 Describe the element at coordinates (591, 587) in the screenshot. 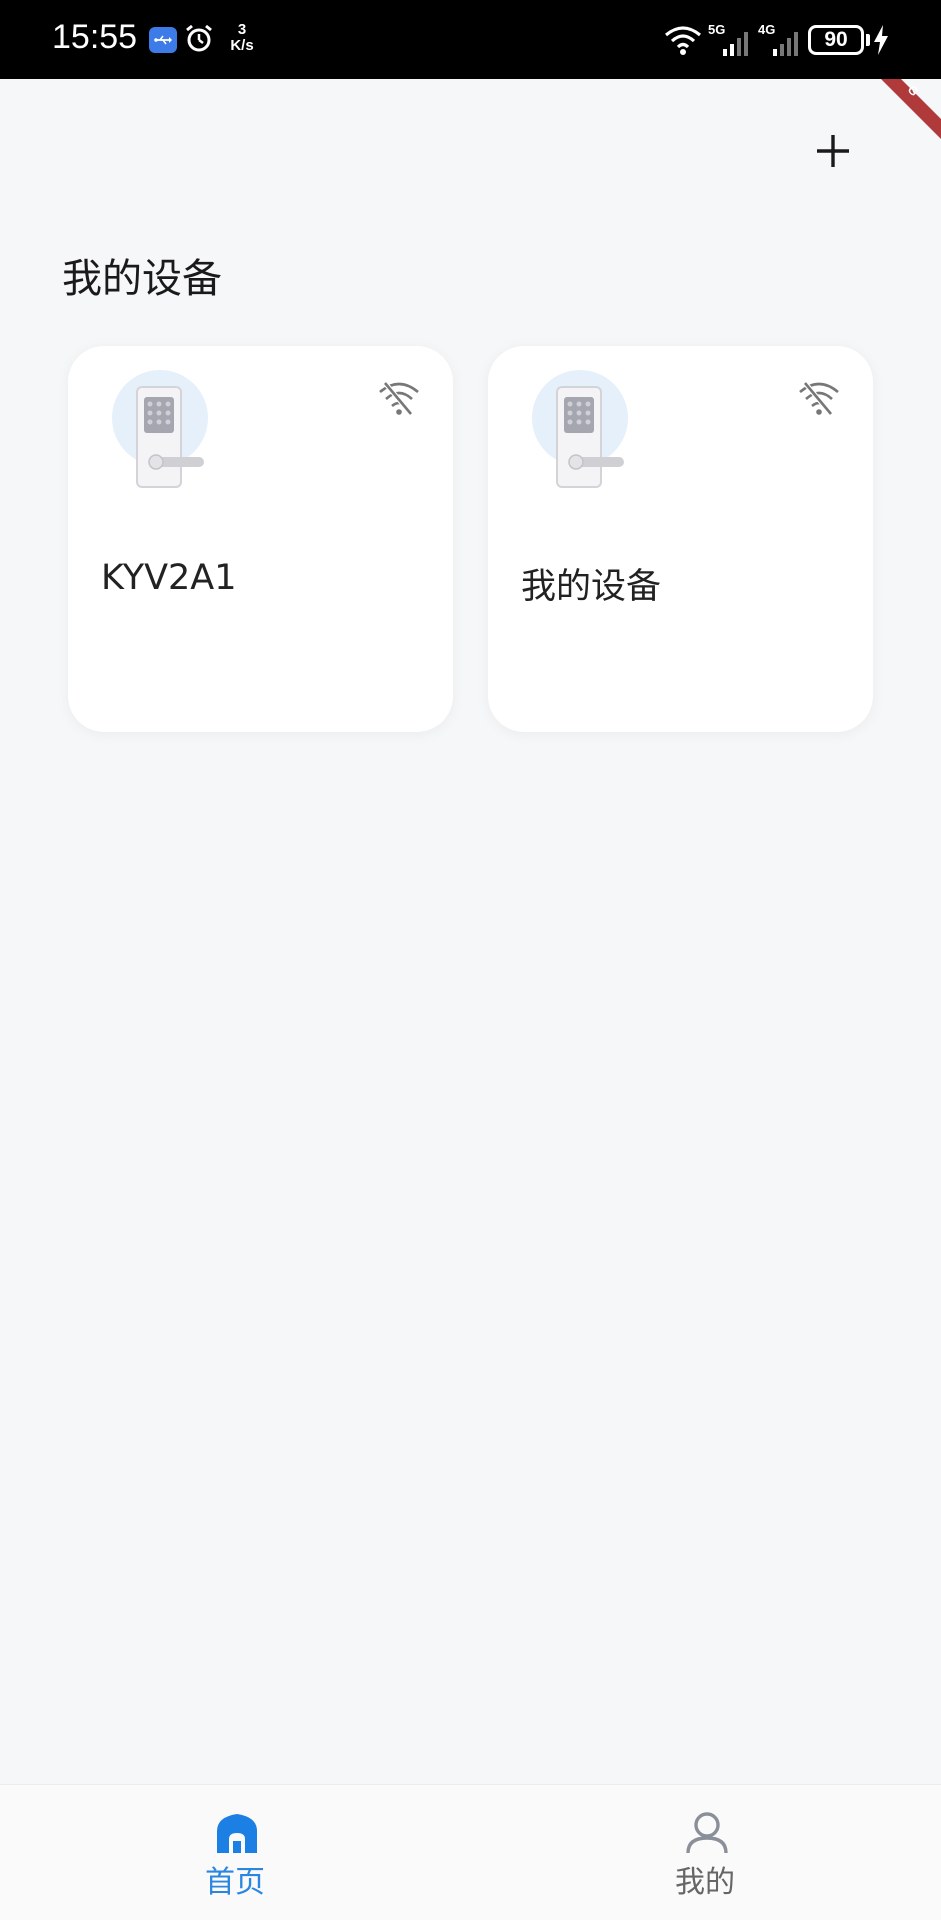

I see `device-name: 我的设备` at that location.